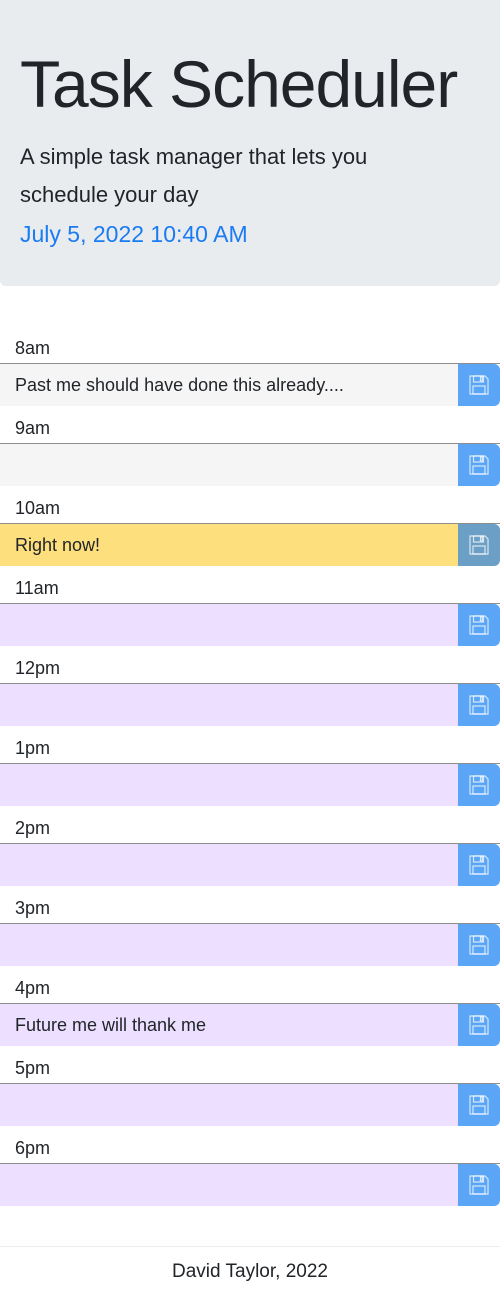 The width and height of the screenshot is (500, 1298). I want to click on time-block-5pm, so click(250, 1104).